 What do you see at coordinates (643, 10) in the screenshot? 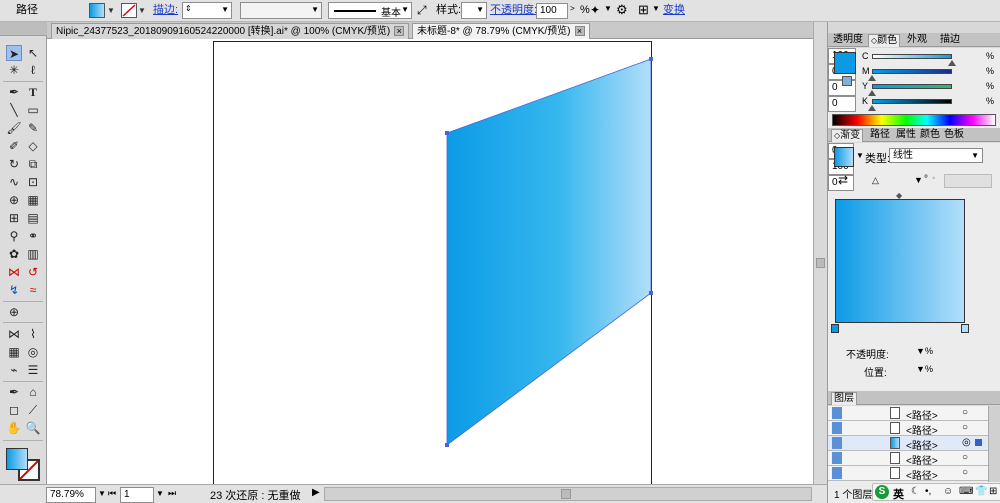
I see `align-icon: ⊞` at bounding box center [643, 10].